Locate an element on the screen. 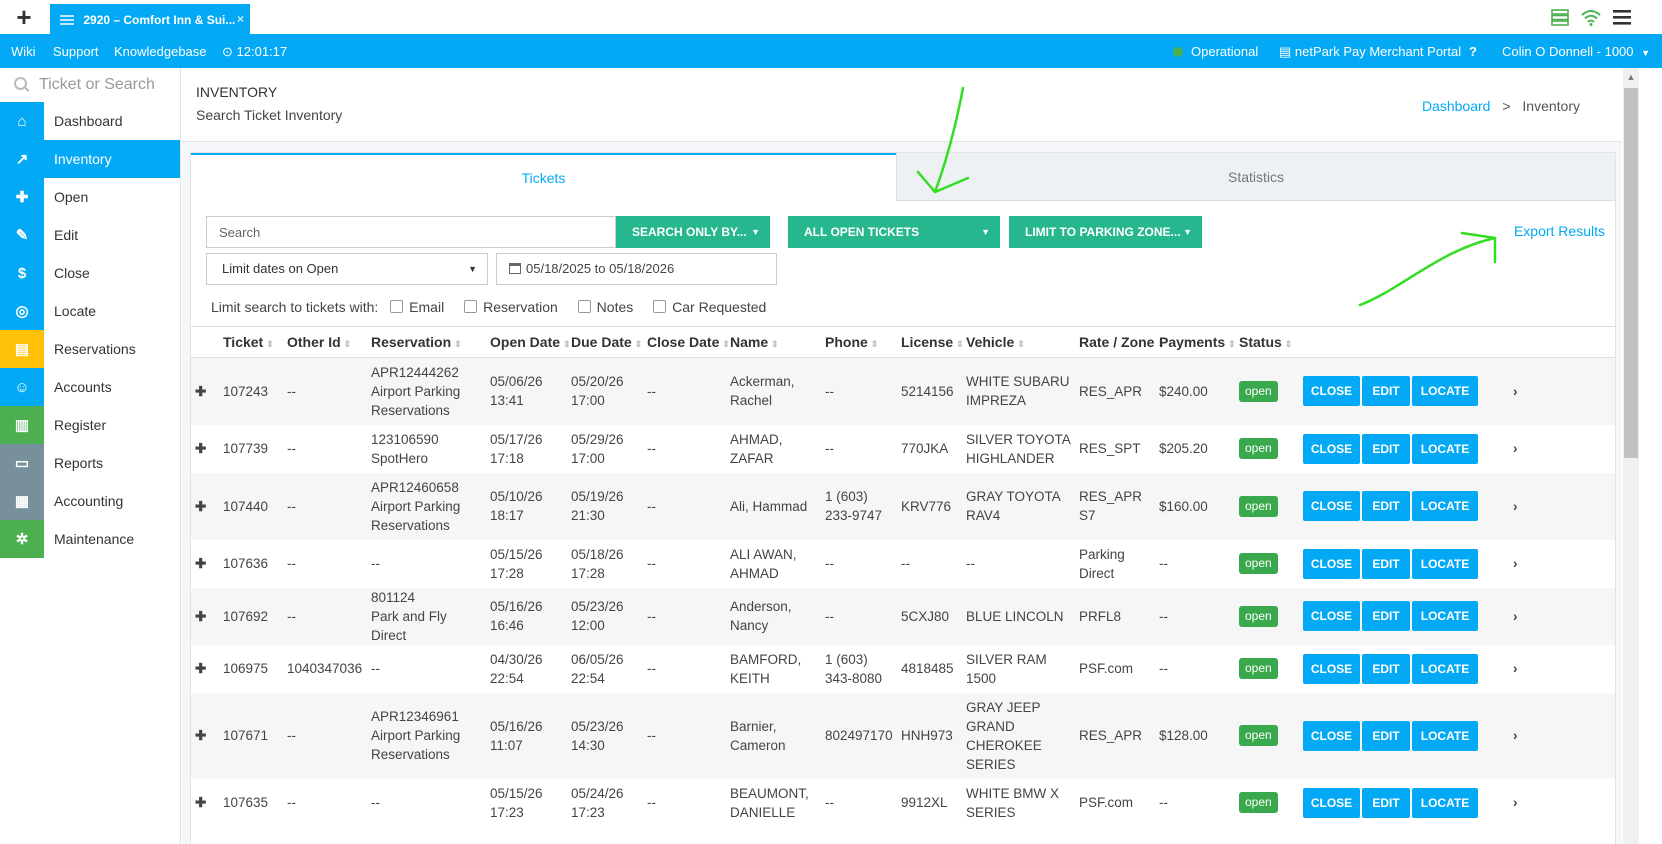 This screenshot has width=1662, height=844. column-header-close-date: Close Date ⇕ is located at coordinates (686, 342).